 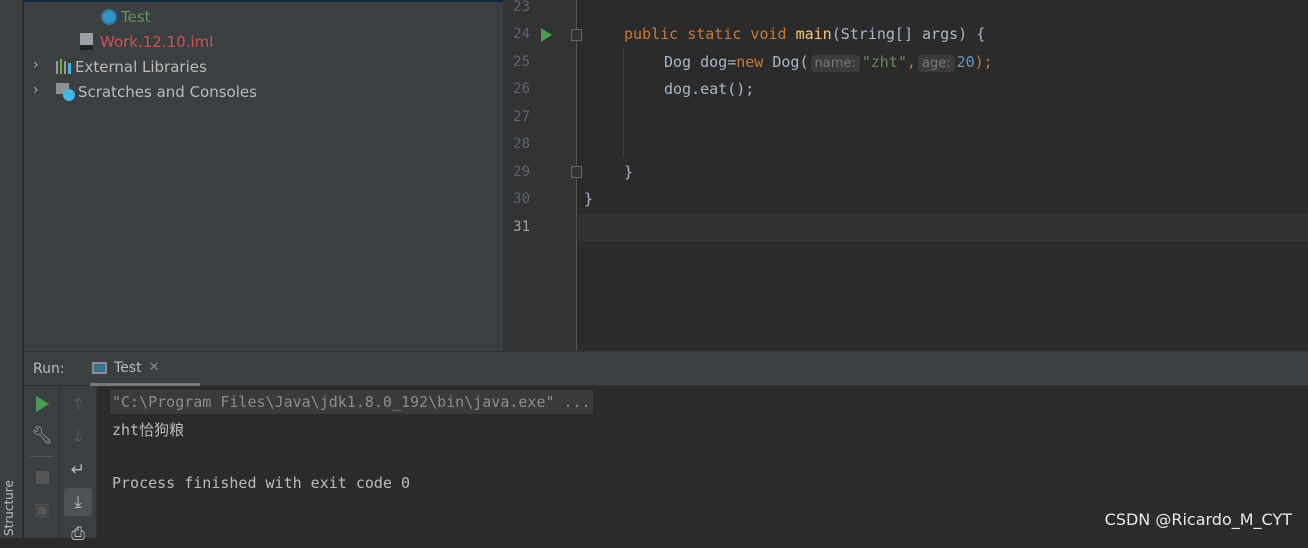 I want to click on stop-button, so click(x=42, y=477).